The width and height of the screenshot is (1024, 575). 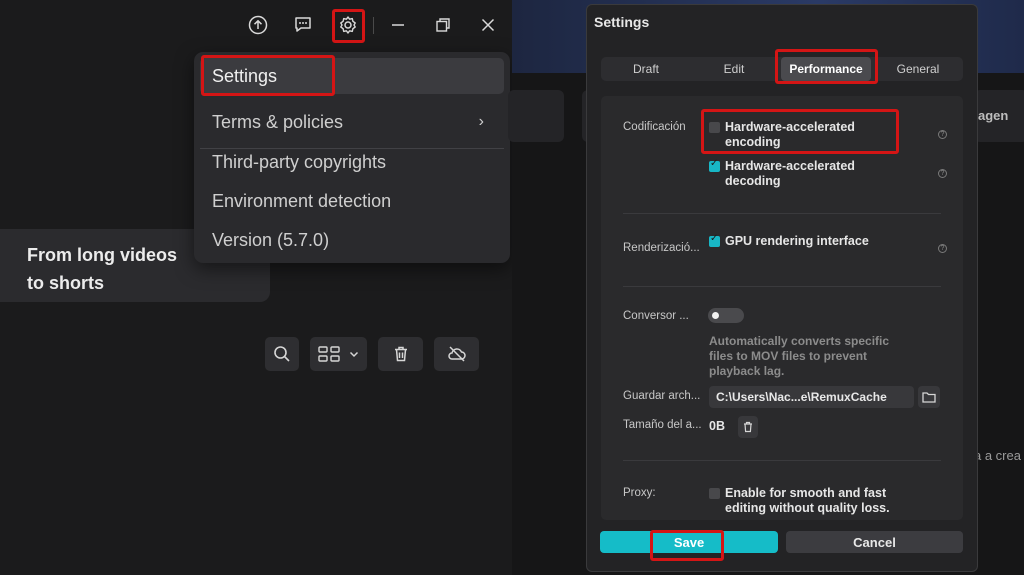 What do you see at coordinates (811, 397) in the screenshot?
I see `cache-path-field: C:\Users\Nac...e\RemuxCache` at bounding box center [811, 397].